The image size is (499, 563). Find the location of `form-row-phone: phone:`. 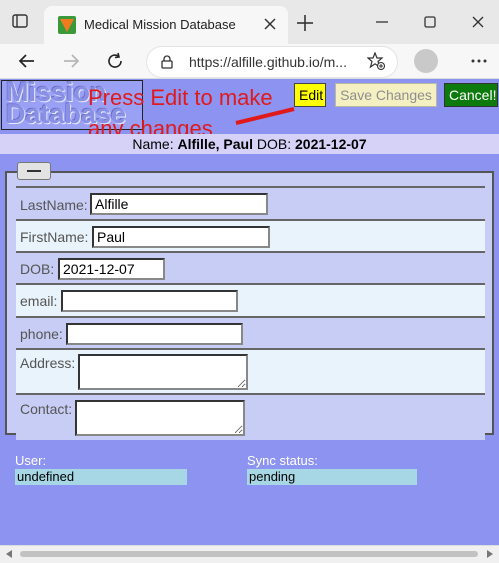

form-row-phone: phone: is located at coordinates (250, 332).